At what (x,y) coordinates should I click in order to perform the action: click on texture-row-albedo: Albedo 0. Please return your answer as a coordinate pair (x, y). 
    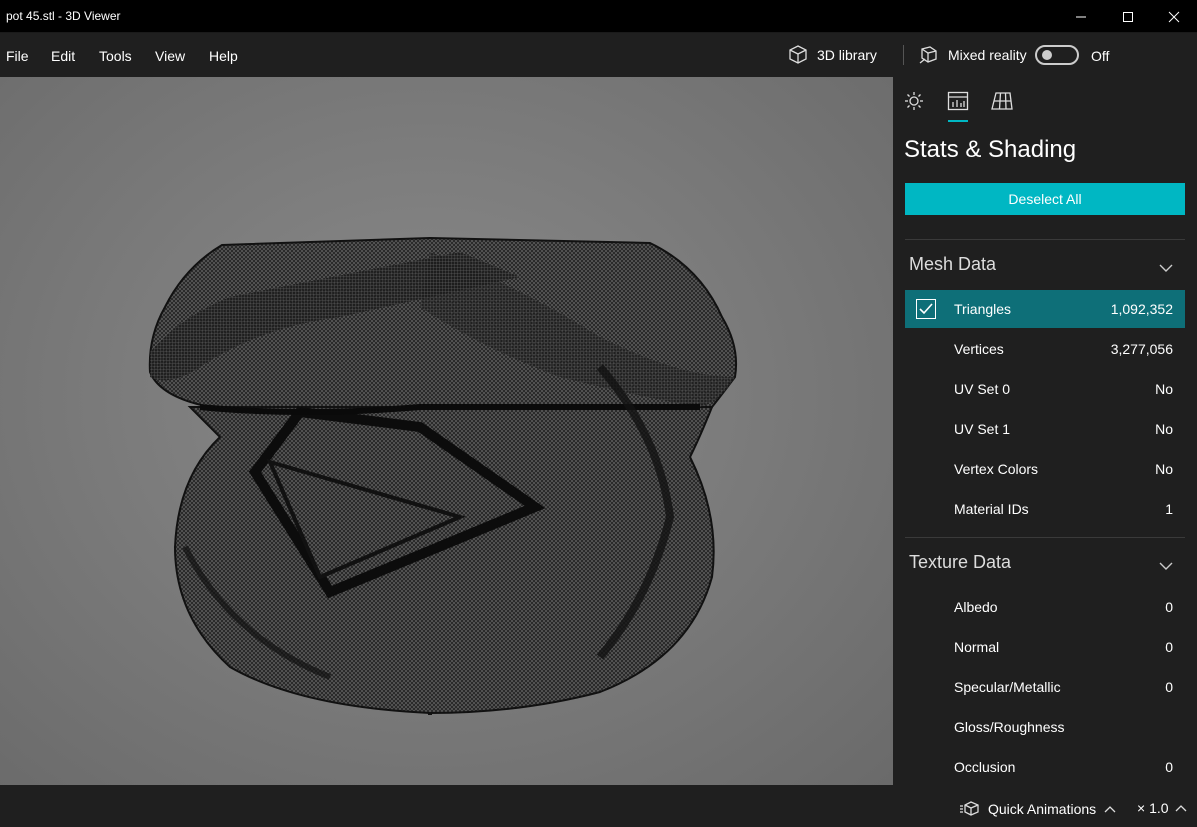
    Looking at the image, I should click on (1045, 607).